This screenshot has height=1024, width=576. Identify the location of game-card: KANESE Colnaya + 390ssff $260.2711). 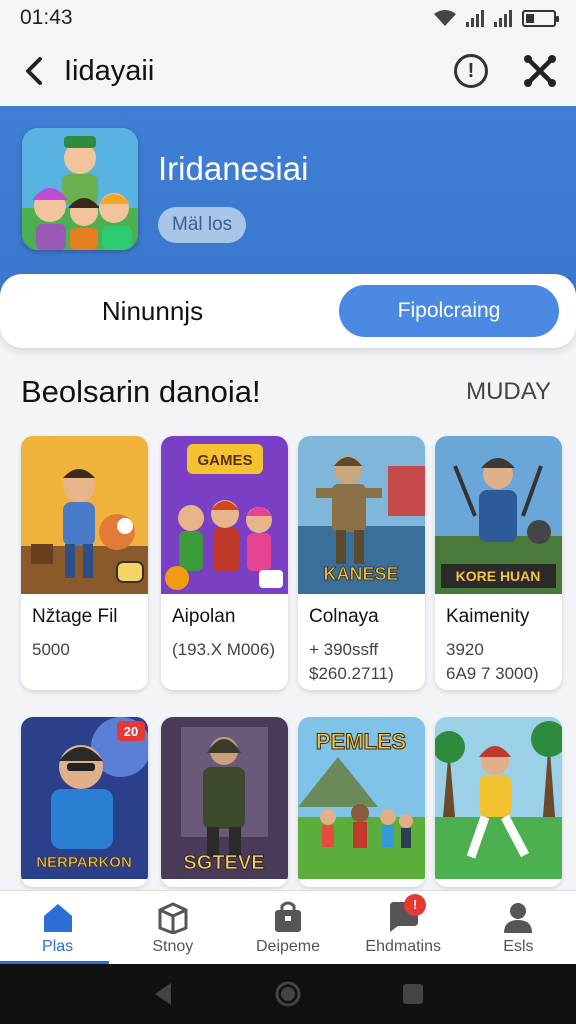
(361, 563).